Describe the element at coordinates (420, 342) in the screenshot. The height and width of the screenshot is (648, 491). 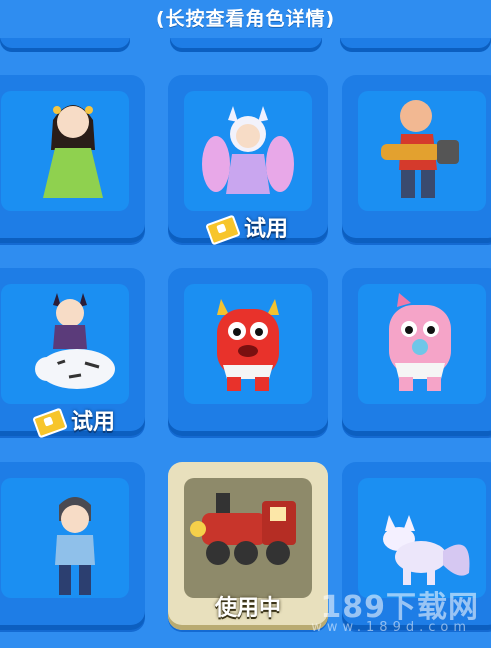
I see `pink-monster-avatar` at that location.